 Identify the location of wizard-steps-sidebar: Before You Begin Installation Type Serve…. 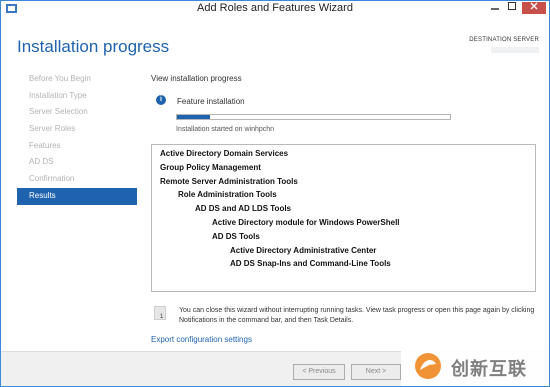
(77, 138).